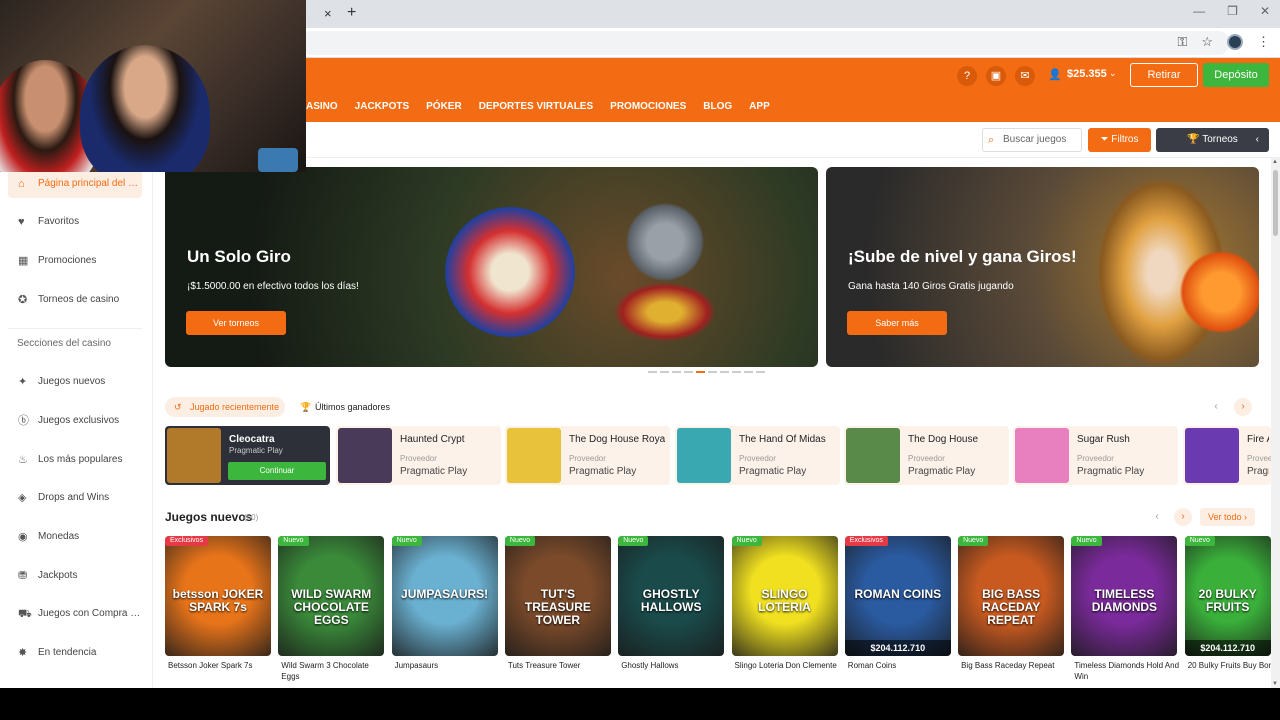 The height and width of the screenshot is (720, 1280). I want to click on view-tournaments-button: Ver torneos, so click(236, 323).